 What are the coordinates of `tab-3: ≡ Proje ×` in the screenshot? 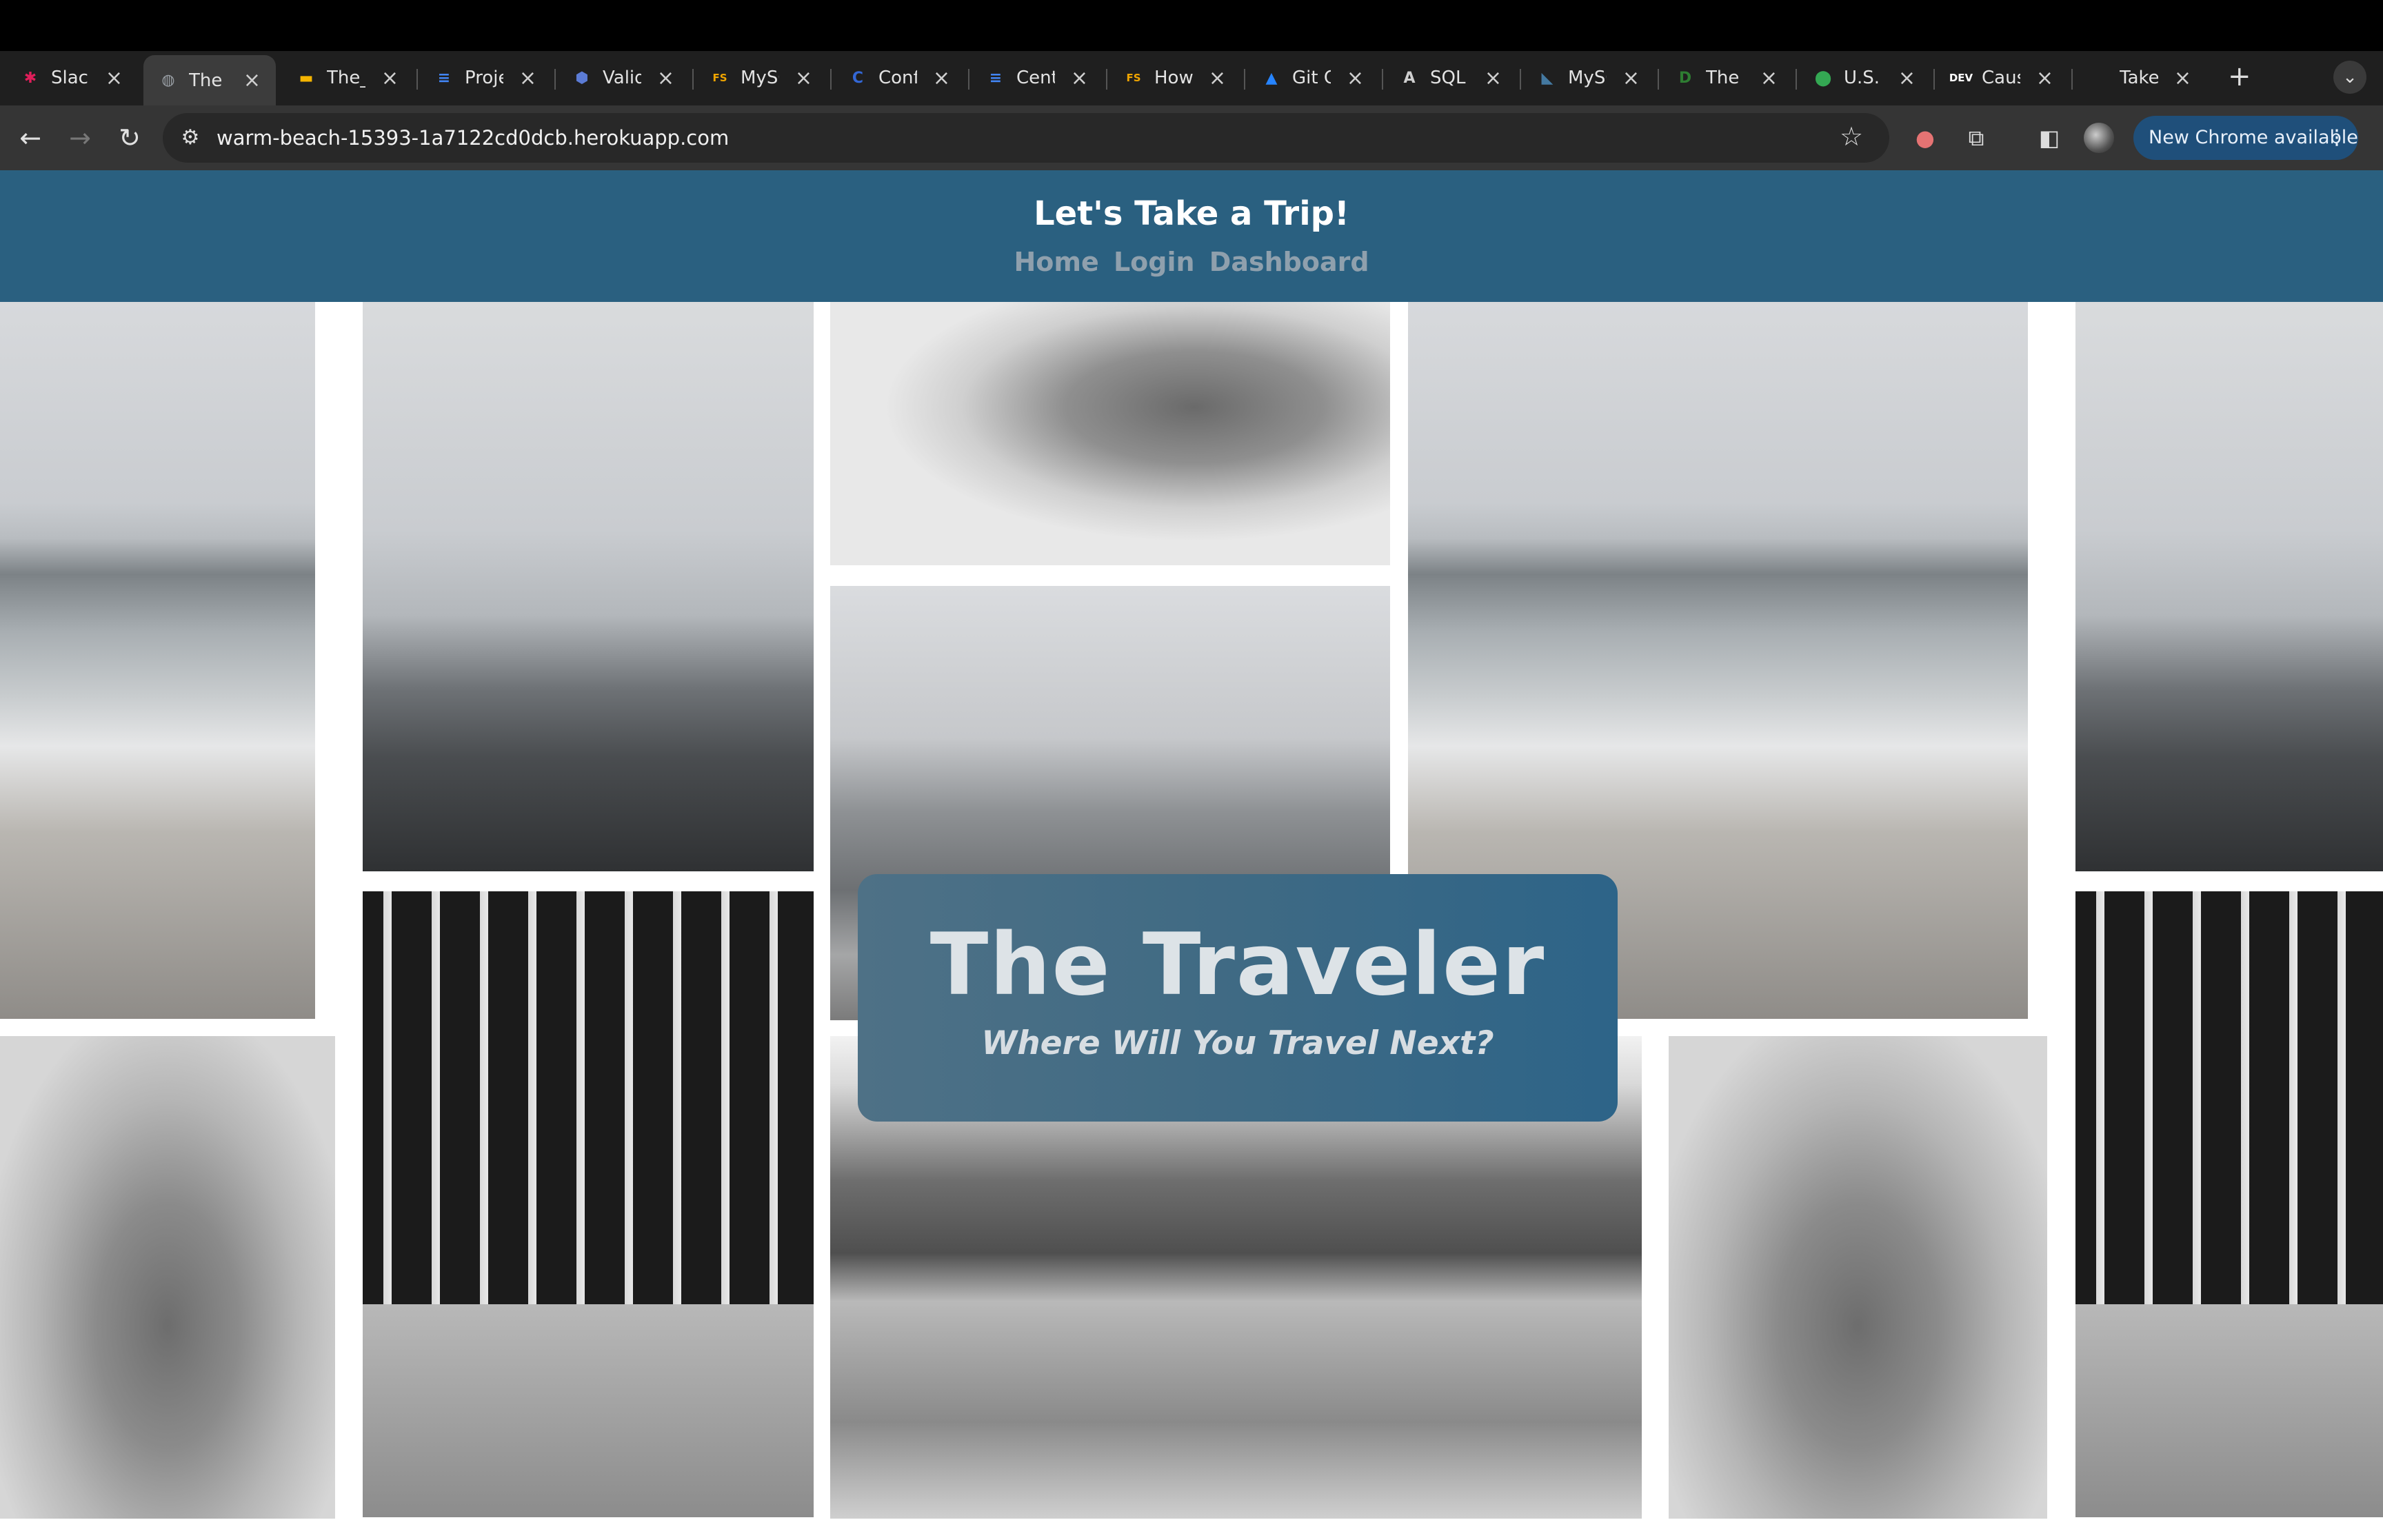 It's located at (485, 78).